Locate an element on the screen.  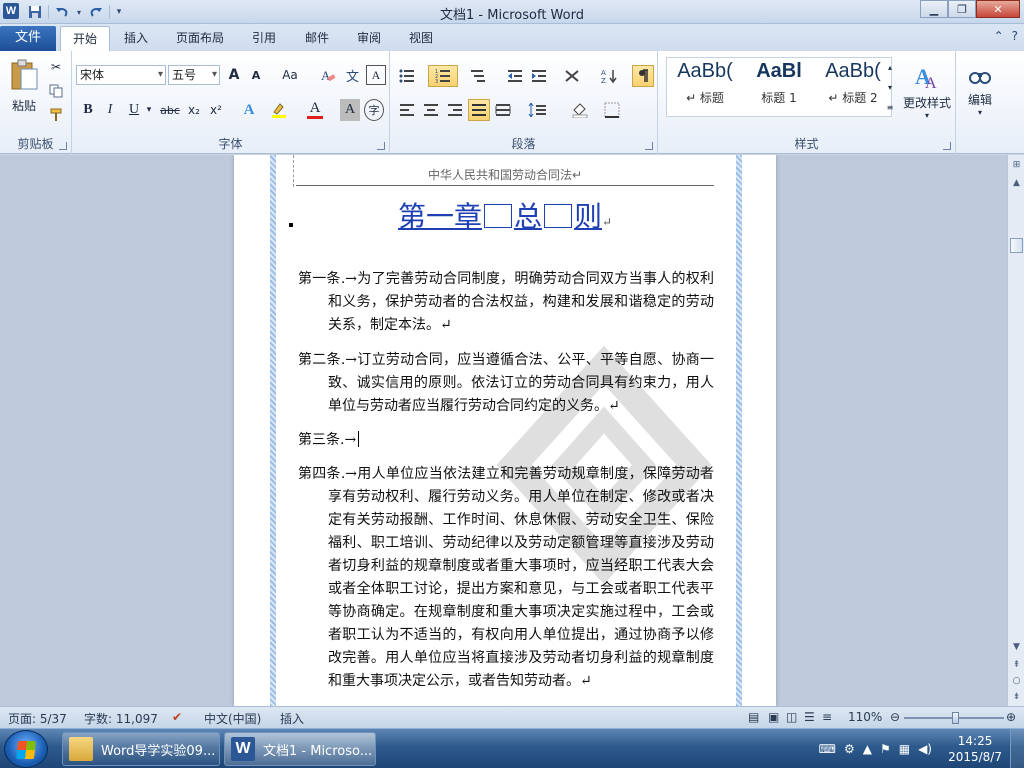
ime-icon: ⚙ is located at coordinates (849, 749).